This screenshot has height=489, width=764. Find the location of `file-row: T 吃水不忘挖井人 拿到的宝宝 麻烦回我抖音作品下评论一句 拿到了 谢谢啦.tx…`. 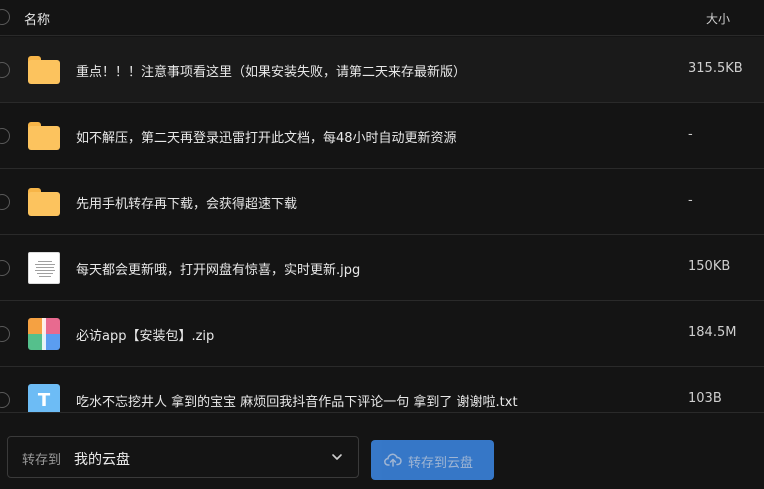

file-row: T 吃水不忘挖井人 拿到的宝宝 麻烦回我抖音作品下评论一句 拿到了 谢谢啦.tx… is located at coordinates (382, 389).